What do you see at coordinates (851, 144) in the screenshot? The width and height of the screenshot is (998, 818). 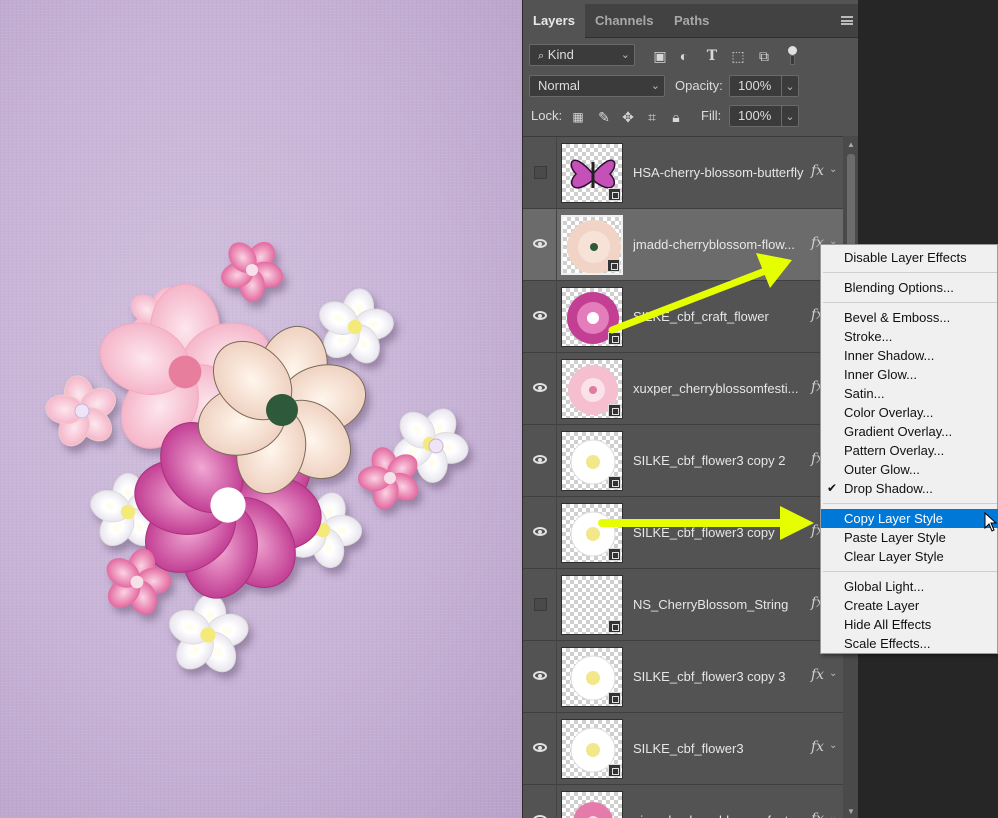 I see `scroll-up-icon: ▲` at bounding box center [851, 144].